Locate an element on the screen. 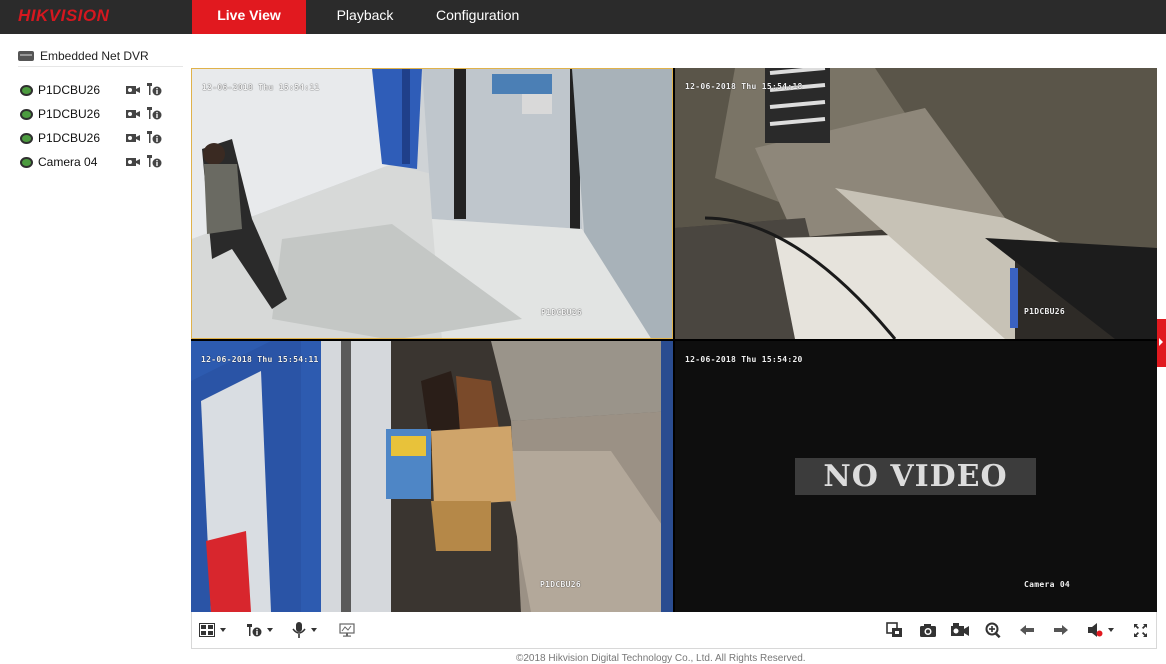 This screenshot has width=1166, height=664. digital-zoom-button is located at coordinates (993, 630).